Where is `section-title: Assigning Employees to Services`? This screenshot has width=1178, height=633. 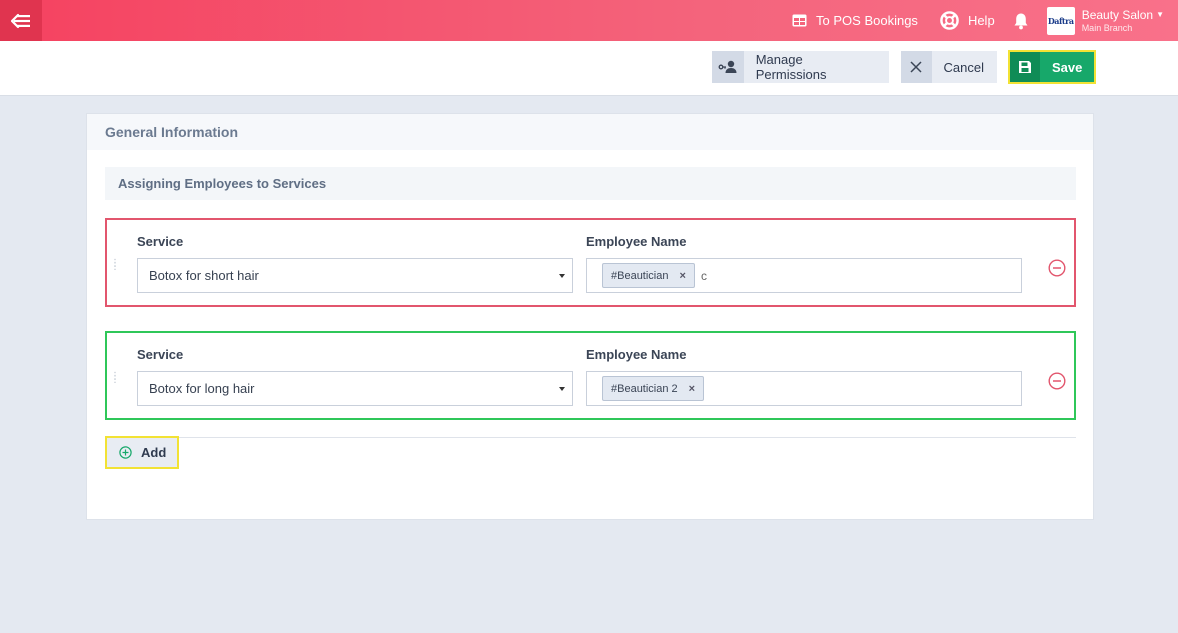 section-title: Assigning Employees to Services is located at coordinates (590, 183).